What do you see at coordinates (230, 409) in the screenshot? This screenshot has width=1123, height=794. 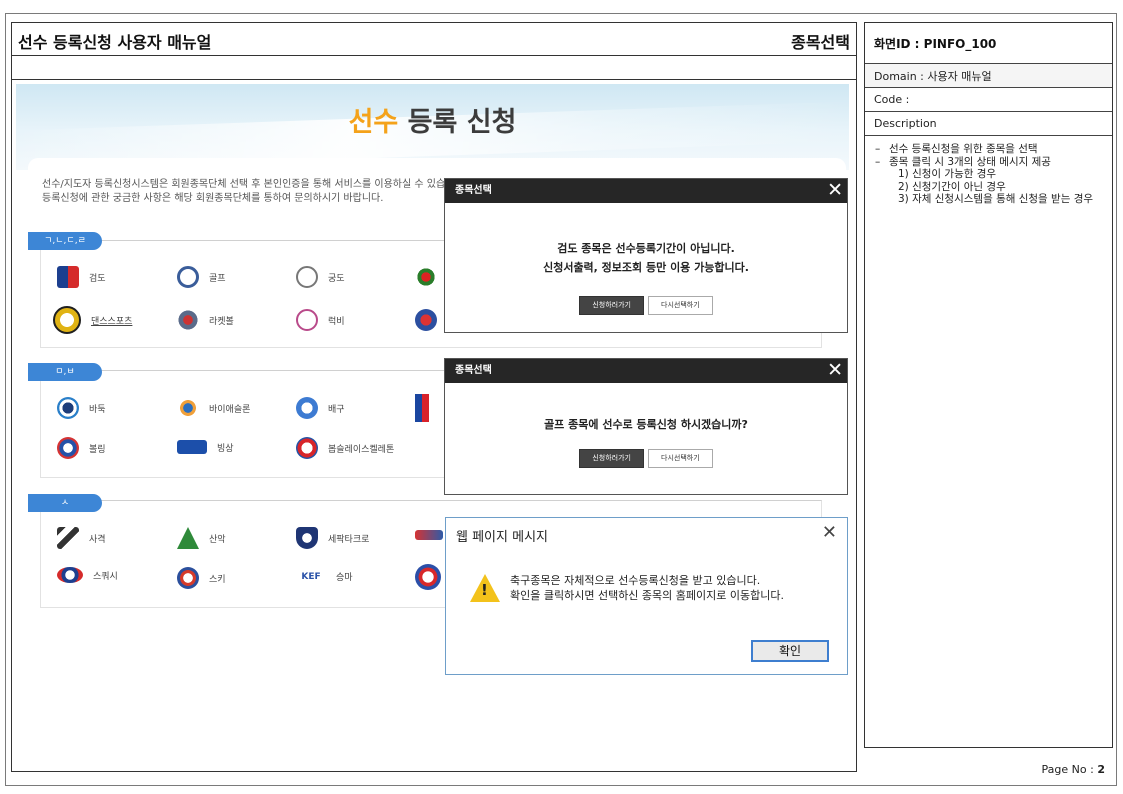 I see `sport-label: 바이애슬론` at bounding box center [230, 409].